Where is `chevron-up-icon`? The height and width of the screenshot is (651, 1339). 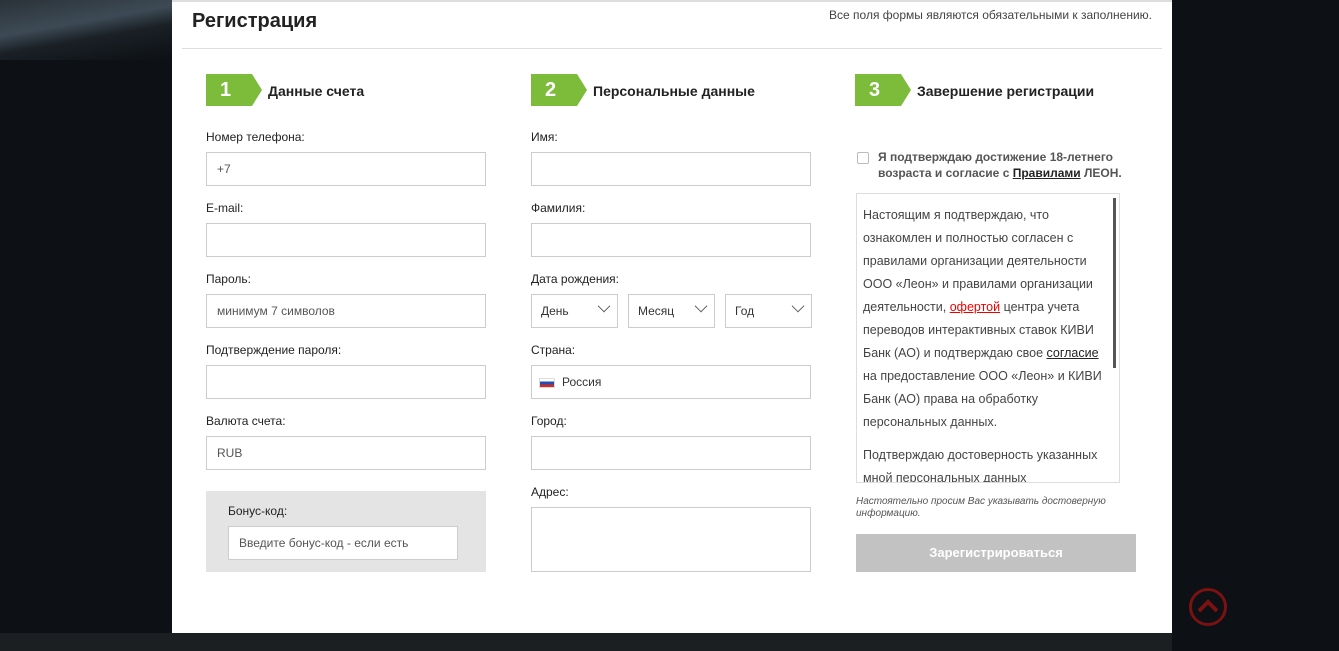
chevron-up-icon is located at coordinates (1208, 606).